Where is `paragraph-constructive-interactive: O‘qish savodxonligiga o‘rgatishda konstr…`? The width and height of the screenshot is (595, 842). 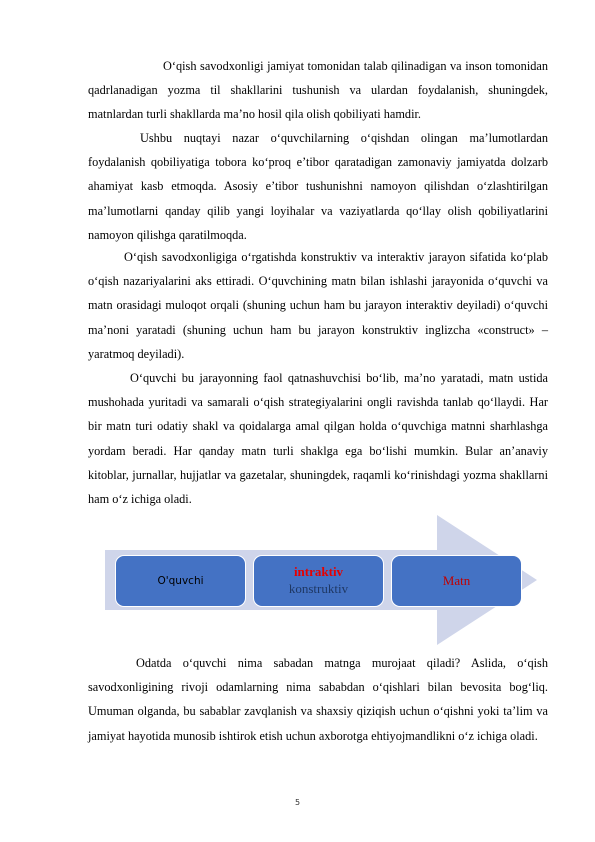 paragraph-constructive-interactive: O‘qish savodxonligiga o‘rgatishda konstr… is located at coordinates (318, 305).